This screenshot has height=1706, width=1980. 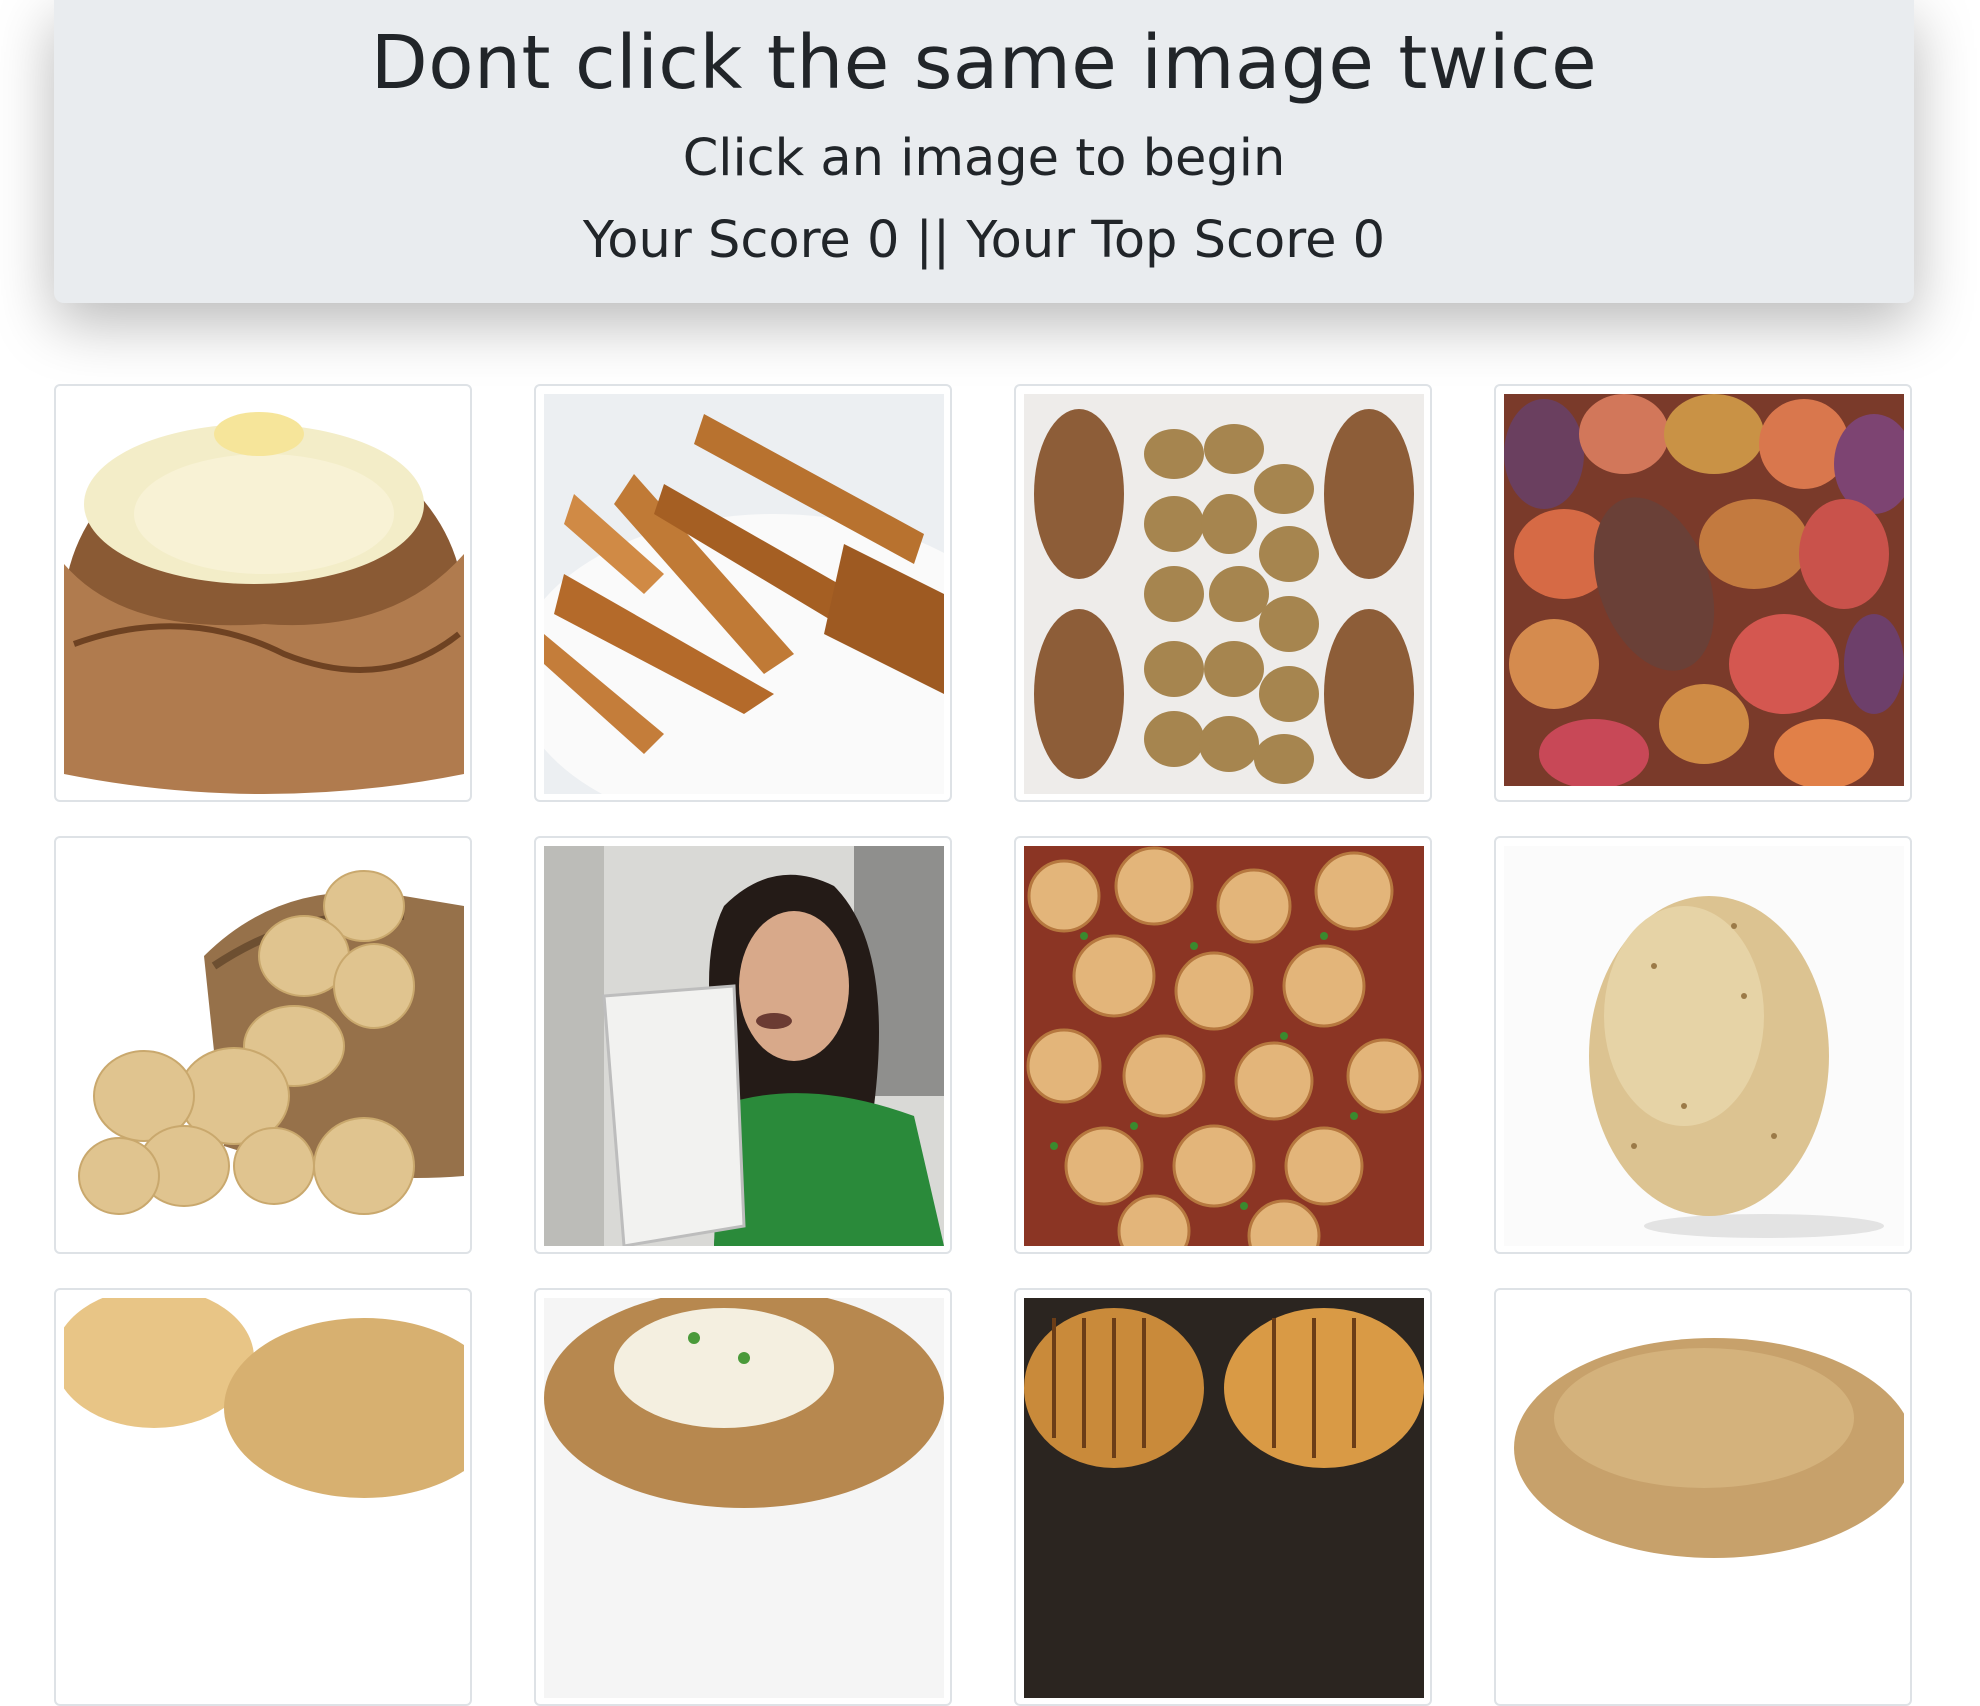 I want to click on halved-potatoes-image, so click(x=264, y=1498).